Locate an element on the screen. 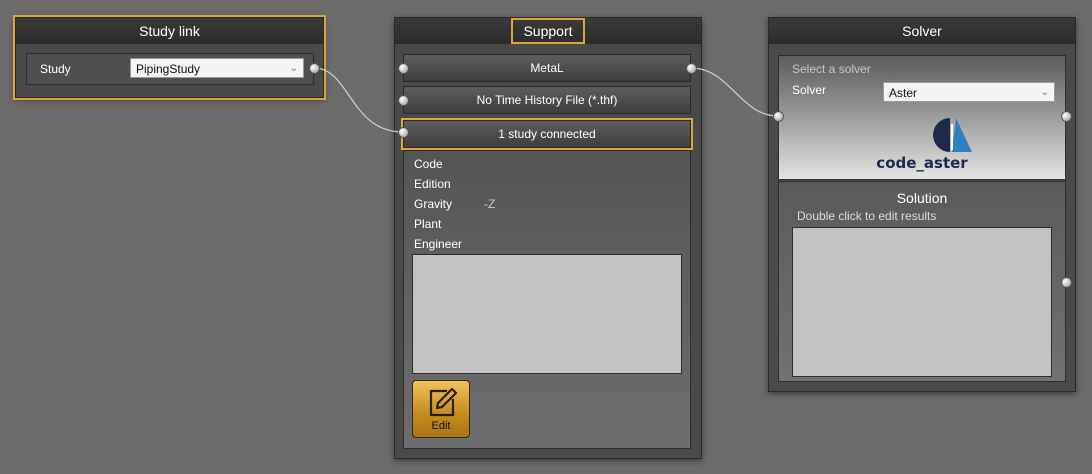 This screenshot has width=1092, height=474. solver-title: Solver is located at coordinates (922, 31).